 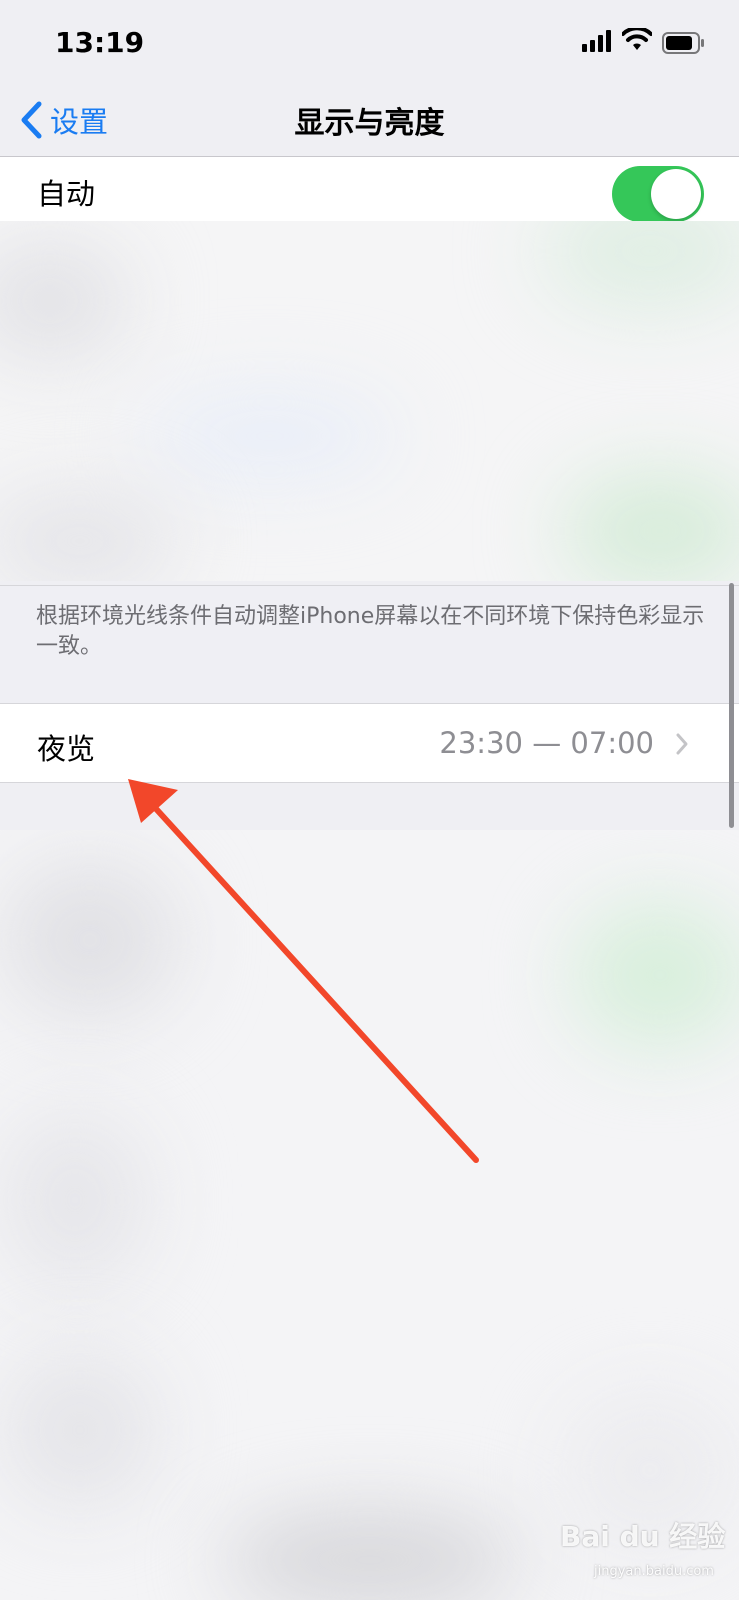 I want to click on annotation-arrow, so click(x=303, y=971).